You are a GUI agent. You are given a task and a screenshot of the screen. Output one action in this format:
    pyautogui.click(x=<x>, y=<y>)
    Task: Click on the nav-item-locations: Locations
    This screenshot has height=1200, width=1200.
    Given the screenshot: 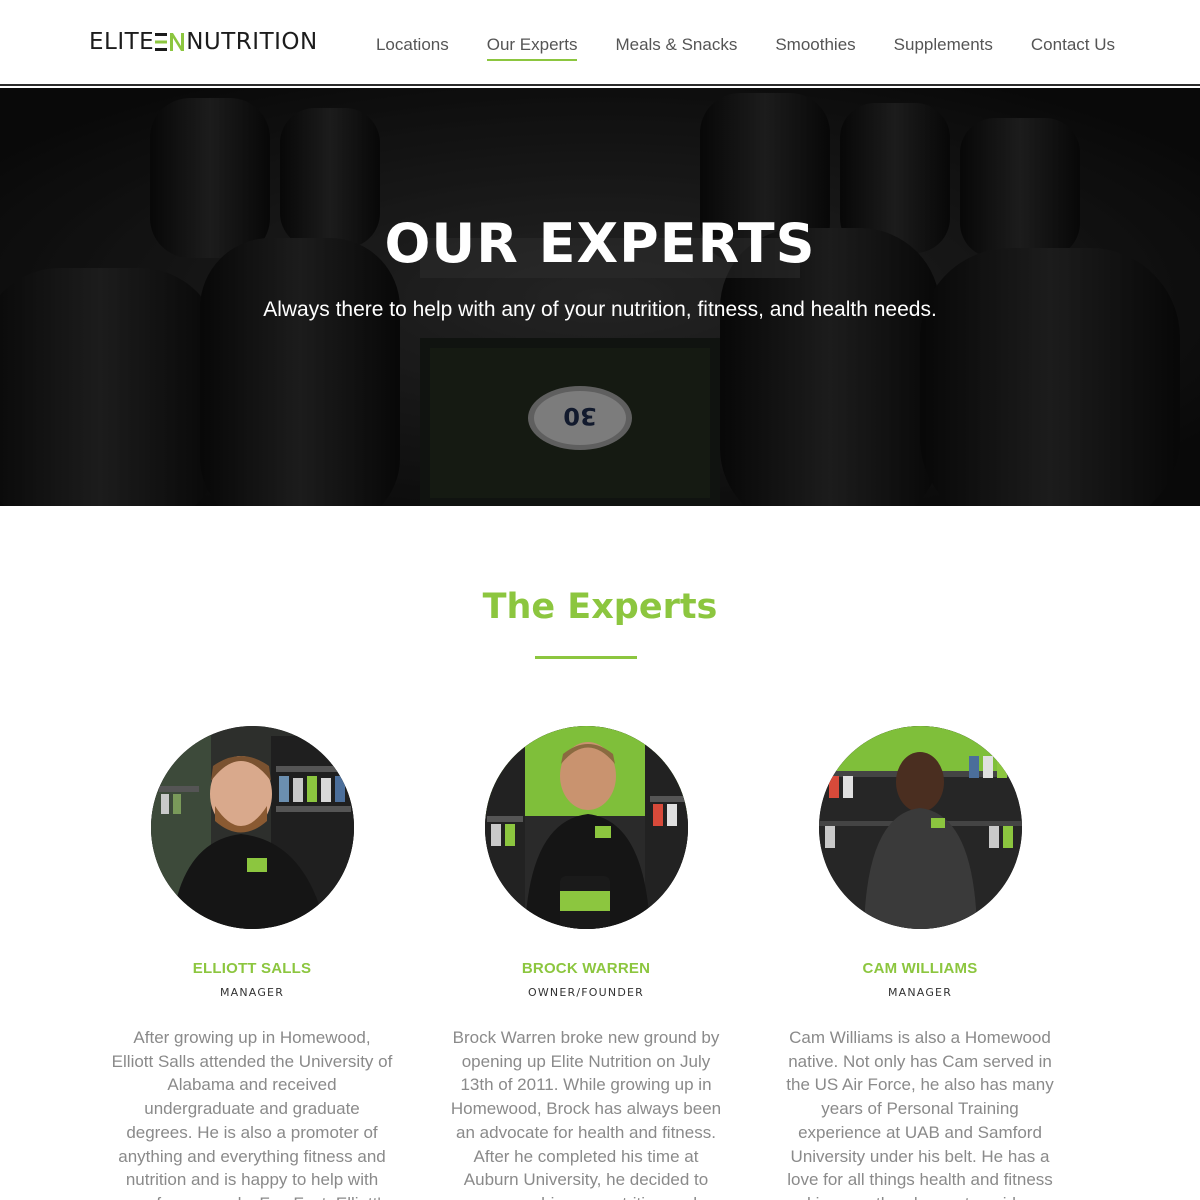 What is the action you would take?
    pyautogui.click(x=412, y=45)
    